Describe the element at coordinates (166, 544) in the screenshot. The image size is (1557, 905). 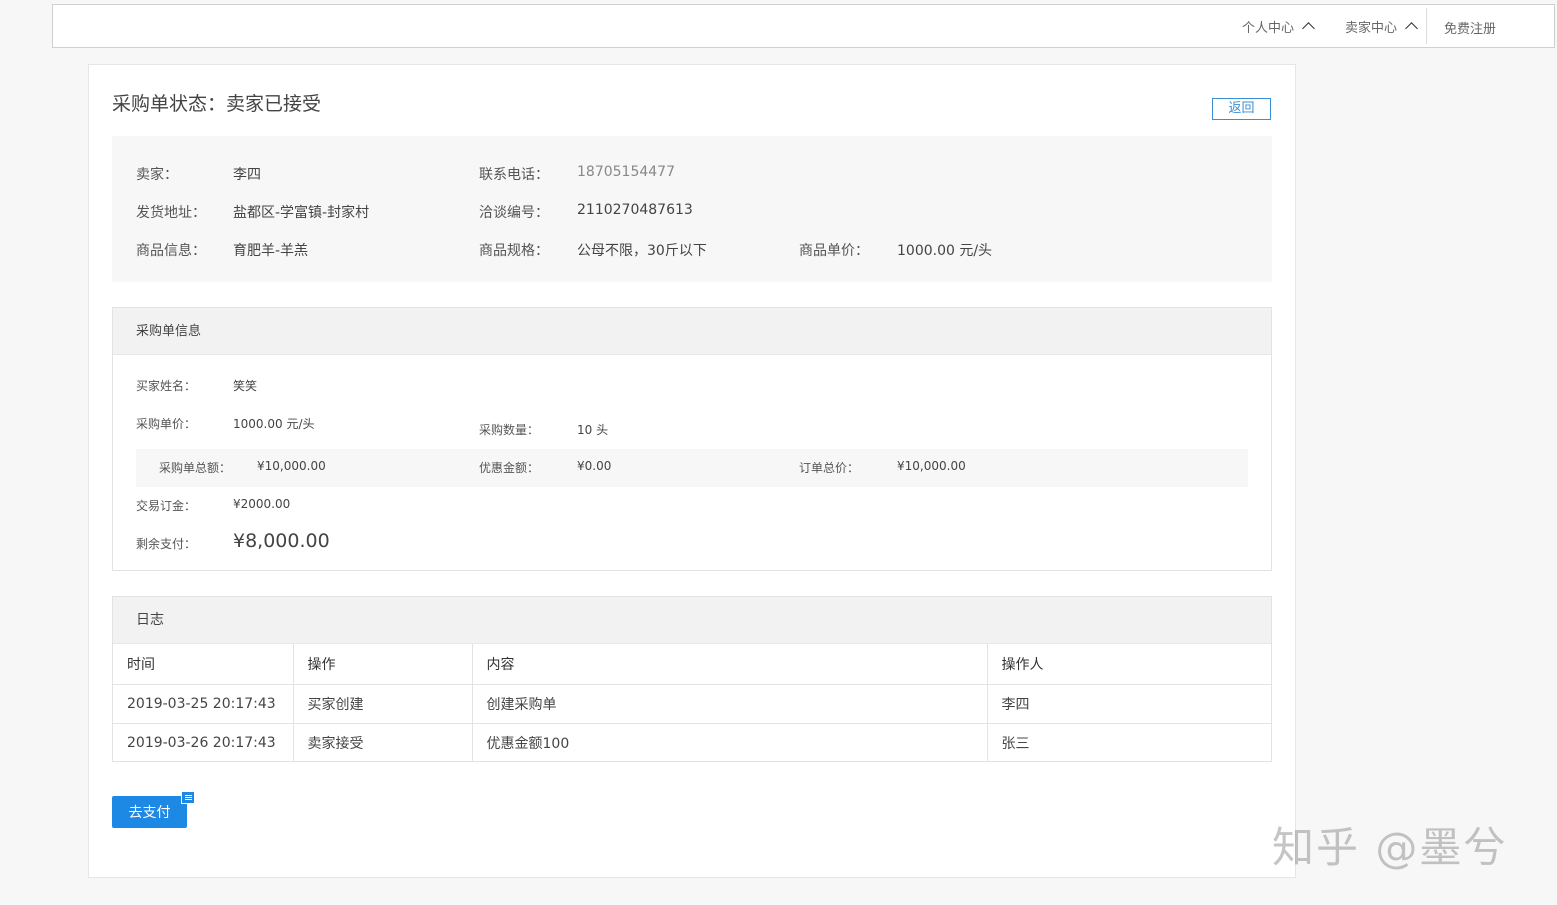
I see `remaining-label: 剩余支付：` at that location.